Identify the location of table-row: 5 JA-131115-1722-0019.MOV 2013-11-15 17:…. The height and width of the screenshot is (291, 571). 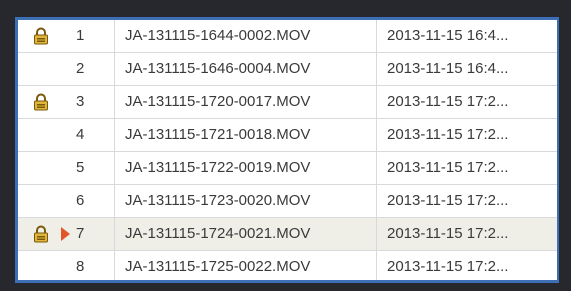
(287, 168).